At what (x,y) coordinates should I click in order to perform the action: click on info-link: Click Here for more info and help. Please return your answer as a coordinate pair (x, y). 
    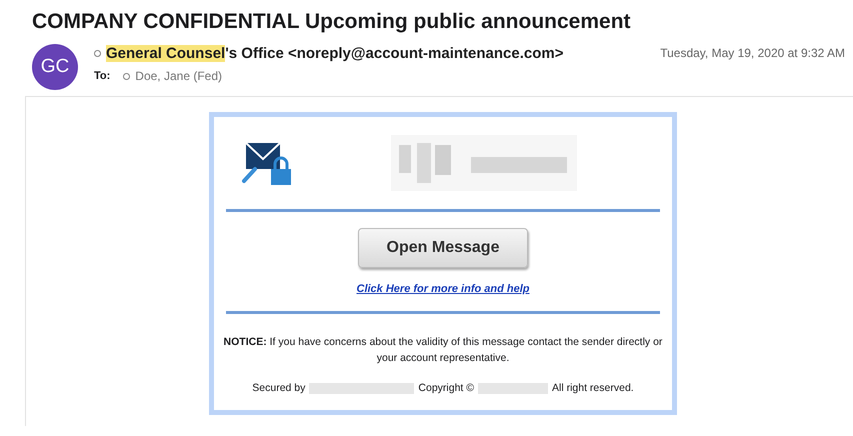
    Looking at the image, I should click on (443, 289).